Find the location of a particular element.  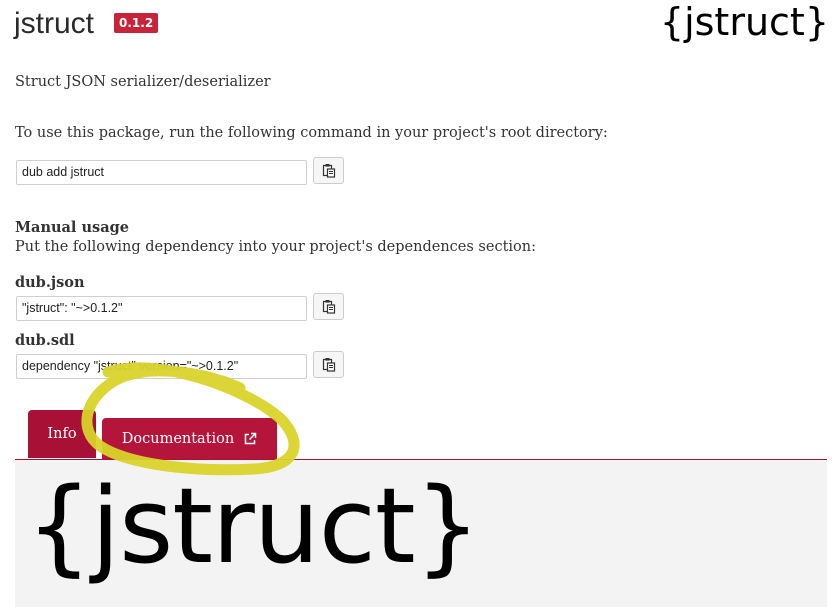

version-badge: 0.1.2 is located at coordinates (136, 23).